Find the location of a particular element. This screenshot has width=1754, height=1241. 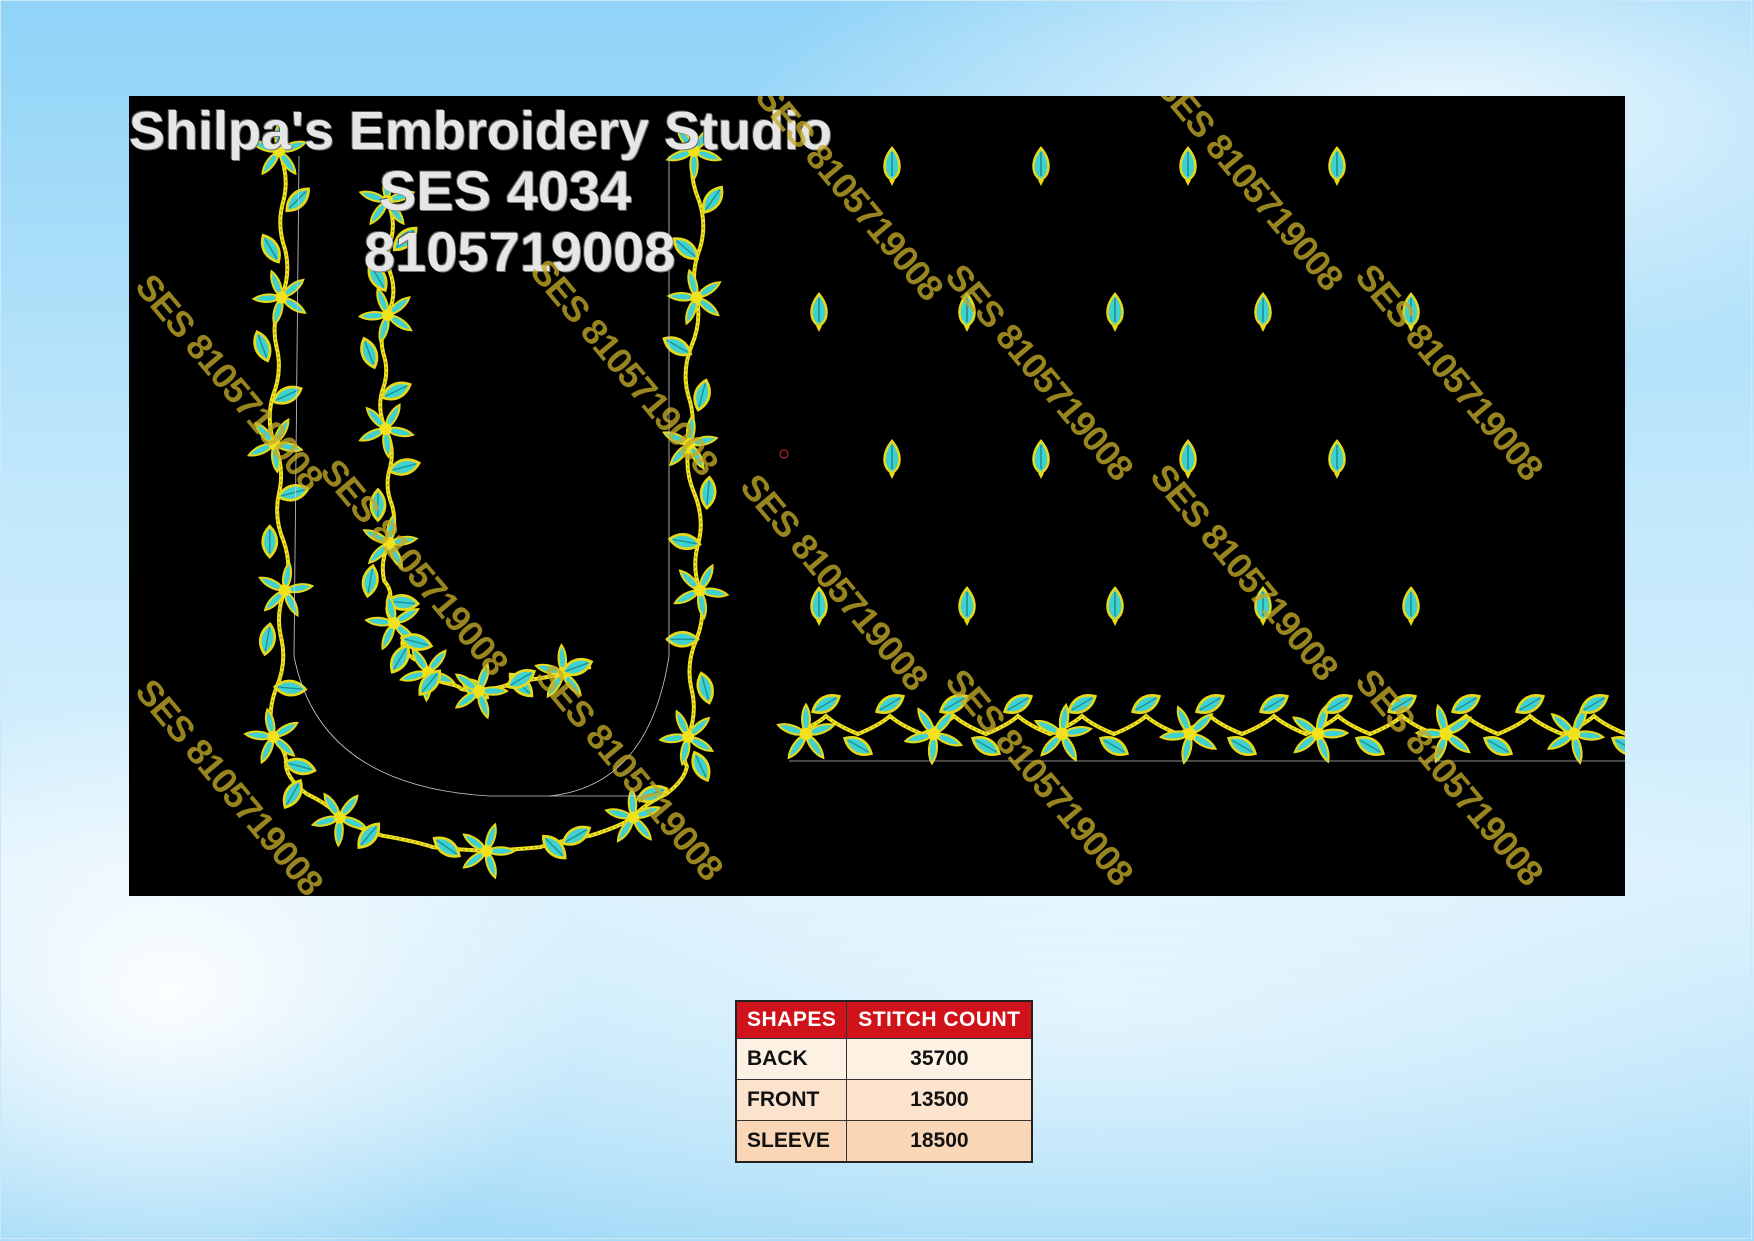

stitch-count: 18500 is located at coordinates (939, 1141).